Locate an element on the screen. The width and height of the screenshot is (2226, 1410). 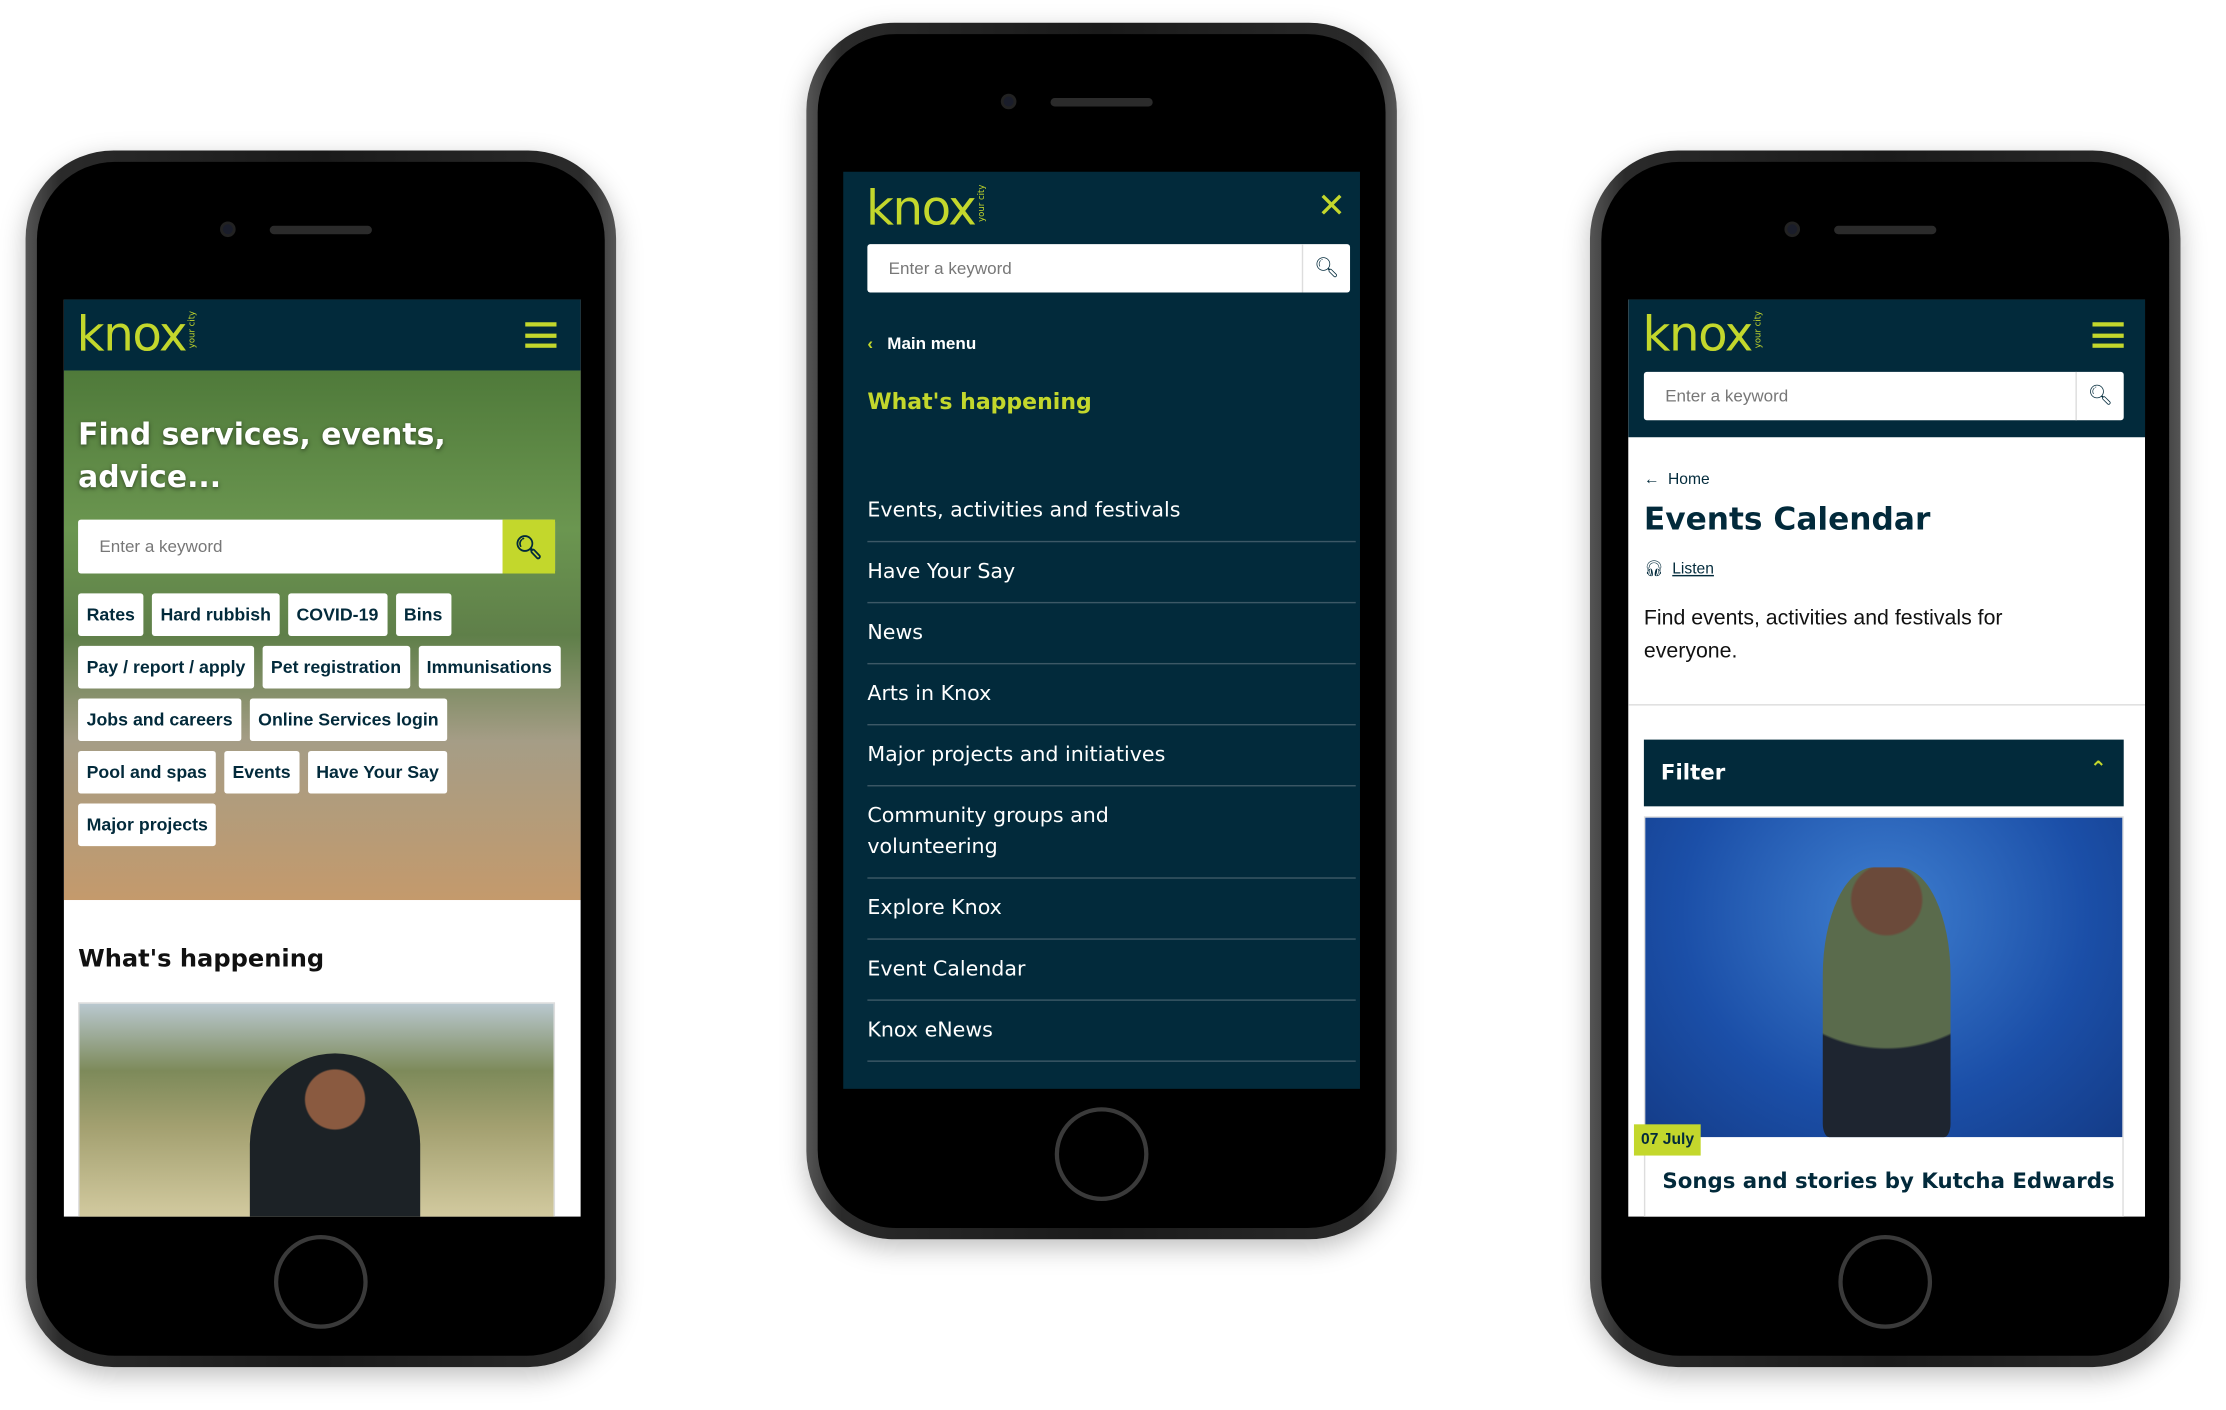
quick-link-chip: Online Services login is located at coordinates (348, 720).